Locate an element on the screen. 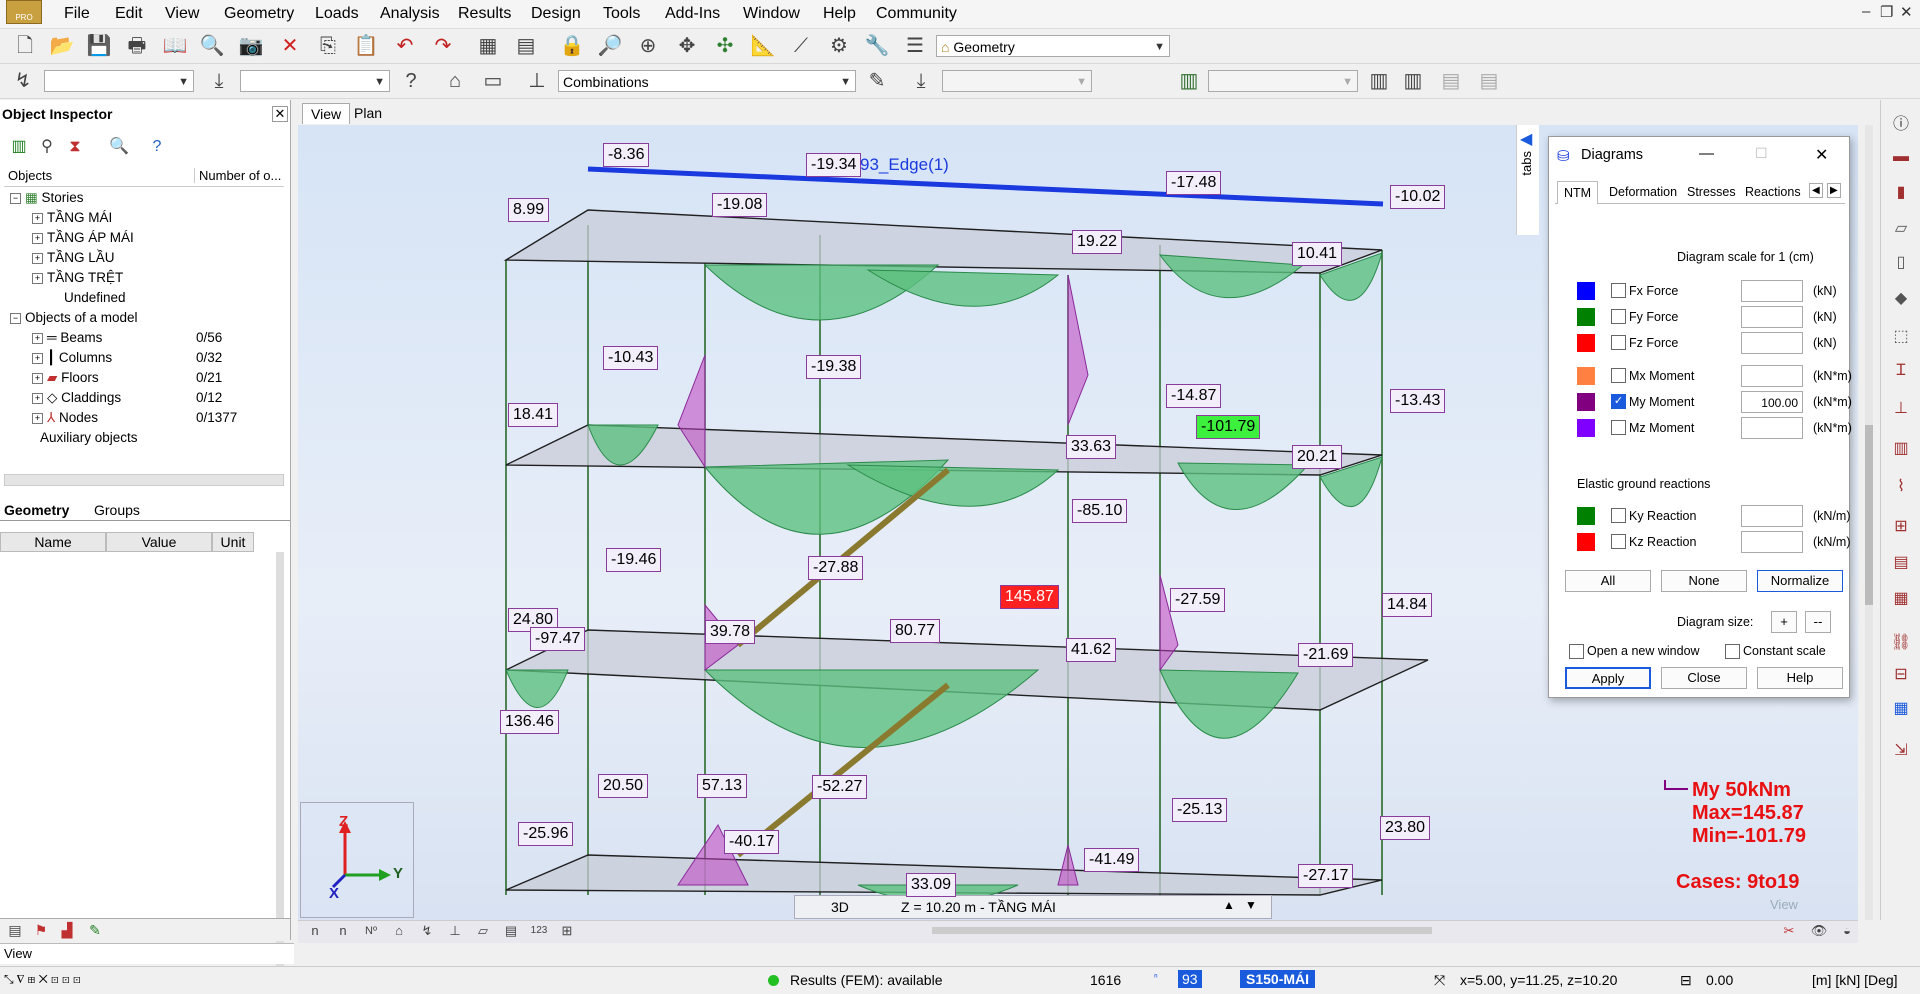  dialog-minimize-icon: — is located at coordinates (1706, 153).